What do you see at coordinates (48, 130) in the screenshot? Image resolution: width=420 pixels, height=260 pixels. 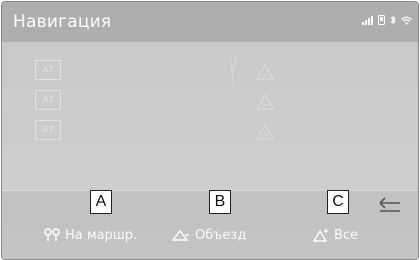 I see `lane-label-3: A7` at bounding box center [48, 130].